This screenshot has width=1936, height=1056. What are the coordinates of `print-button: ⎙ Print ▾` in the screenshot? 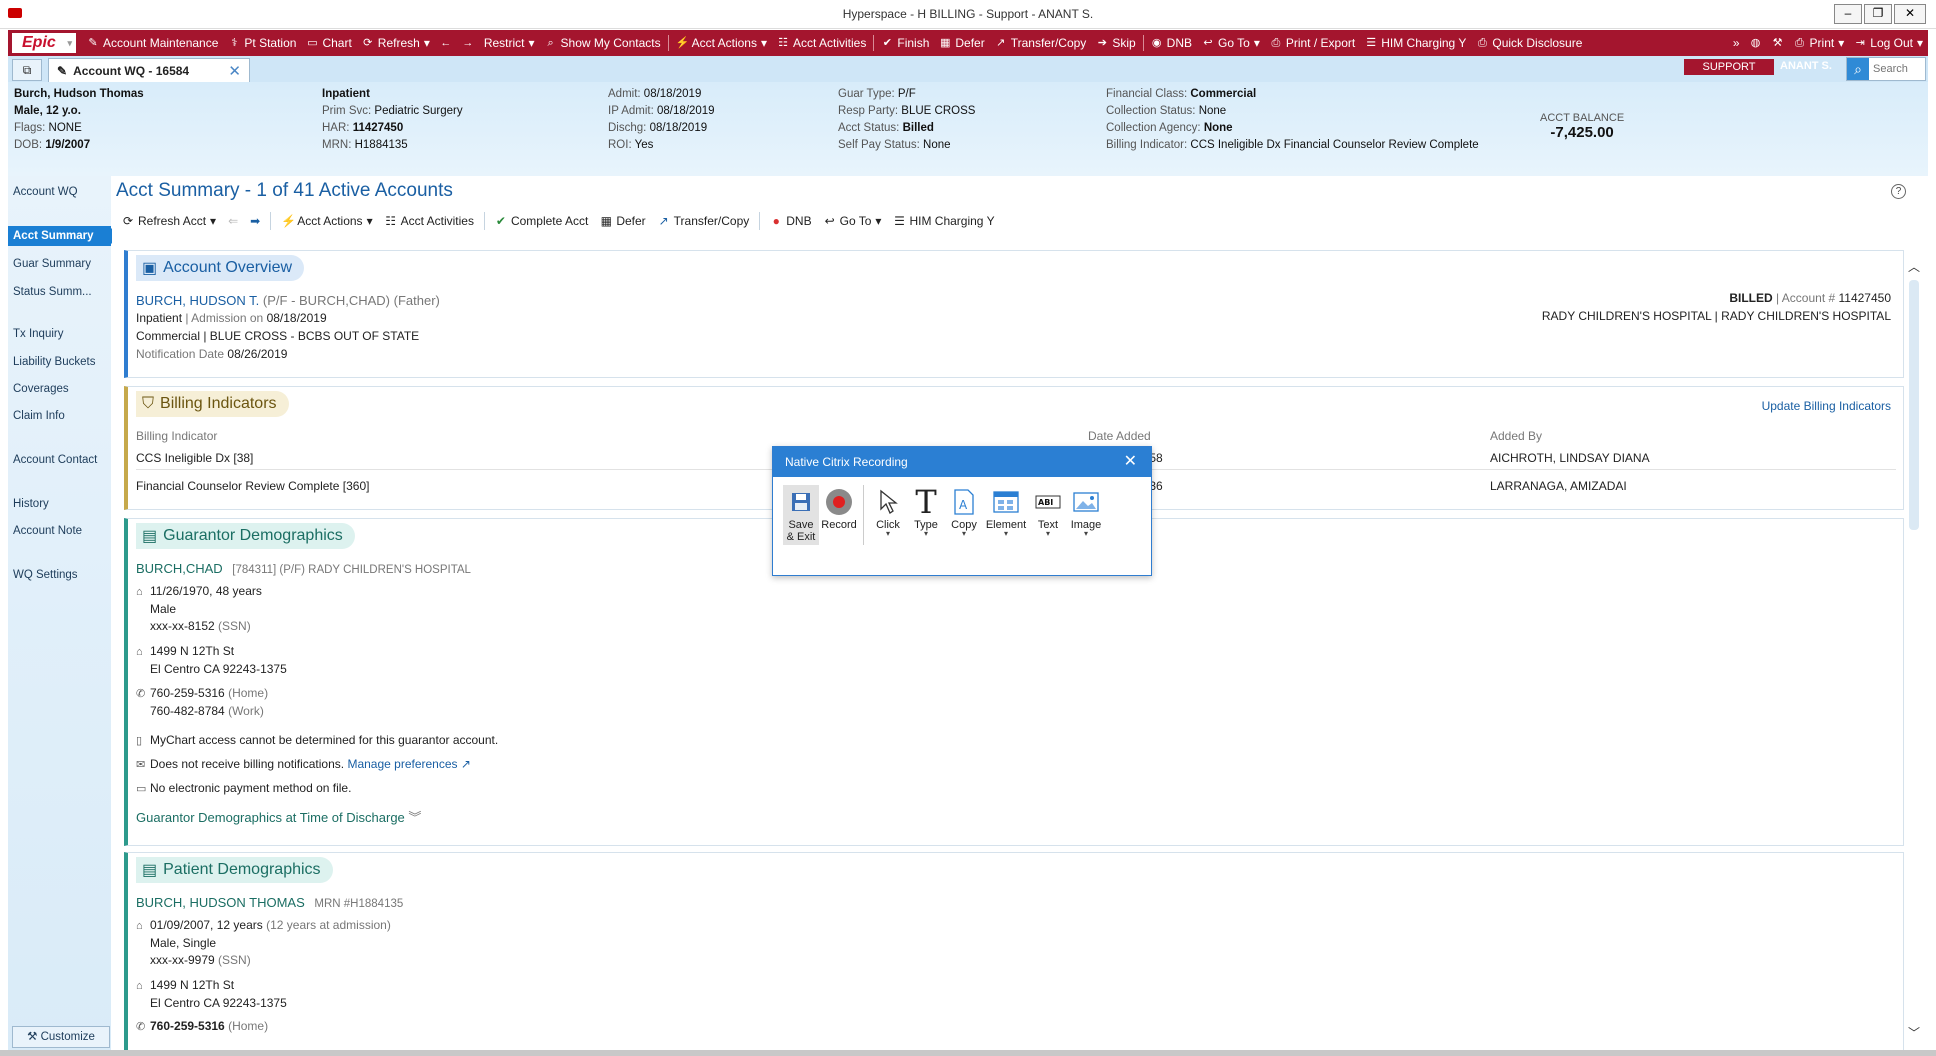 It's located at (1819, 43).